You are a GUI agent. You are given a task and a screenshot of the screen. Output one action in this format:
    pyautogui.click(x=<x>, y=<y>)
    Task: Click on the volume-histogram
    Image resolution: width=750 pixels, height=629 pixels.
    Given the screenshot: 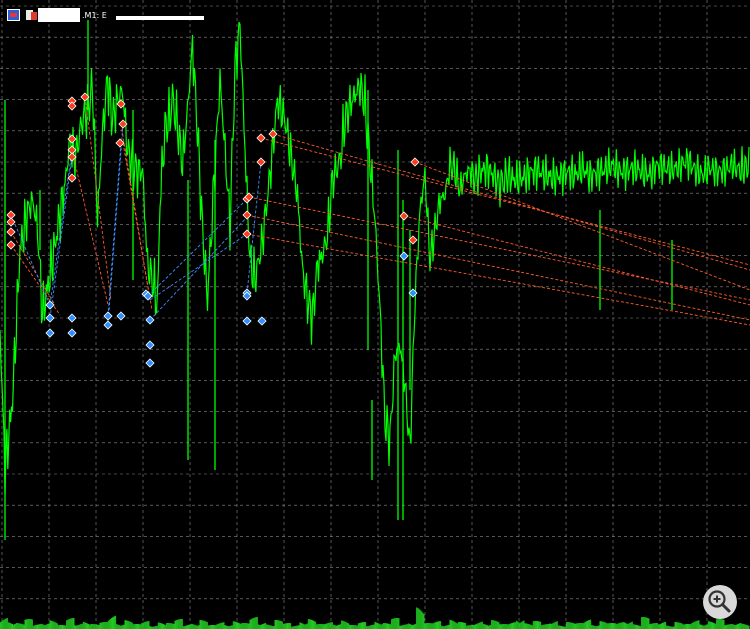 What is the action you would take?
    pyautogui.click(x=375, y=618)
    